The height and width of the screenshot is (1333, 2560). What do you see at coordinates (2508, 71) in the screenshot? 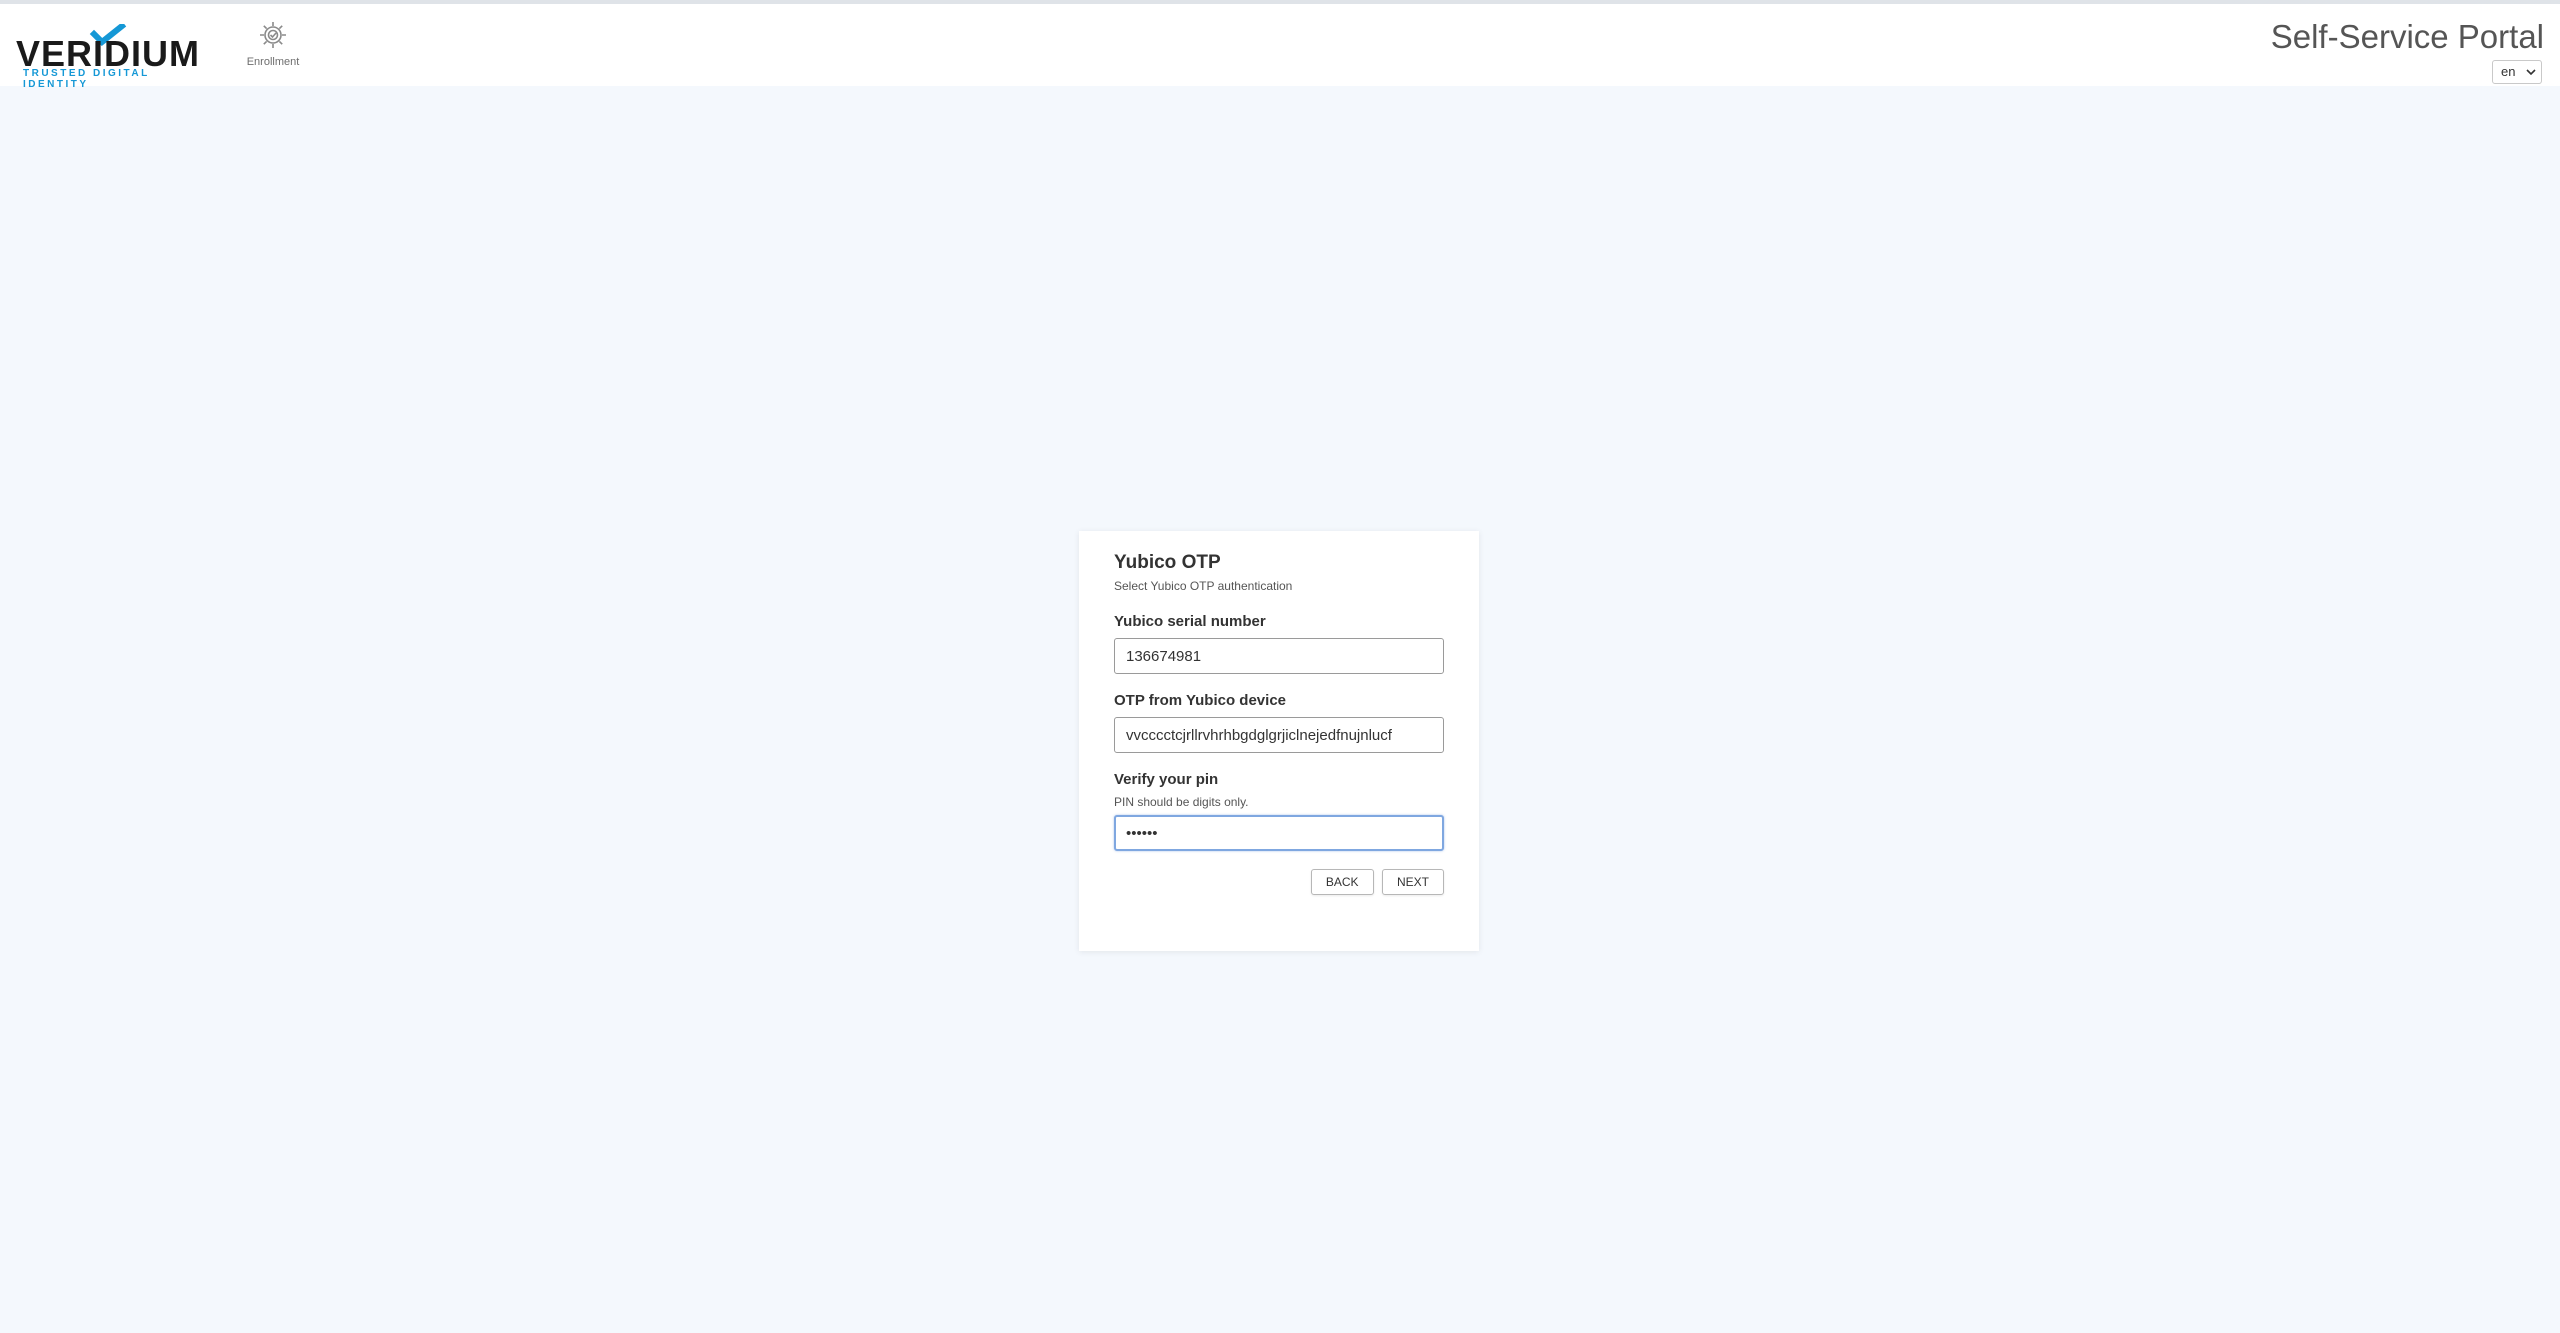
I see `language-select-value: en` at bounding box center [2508, 71].